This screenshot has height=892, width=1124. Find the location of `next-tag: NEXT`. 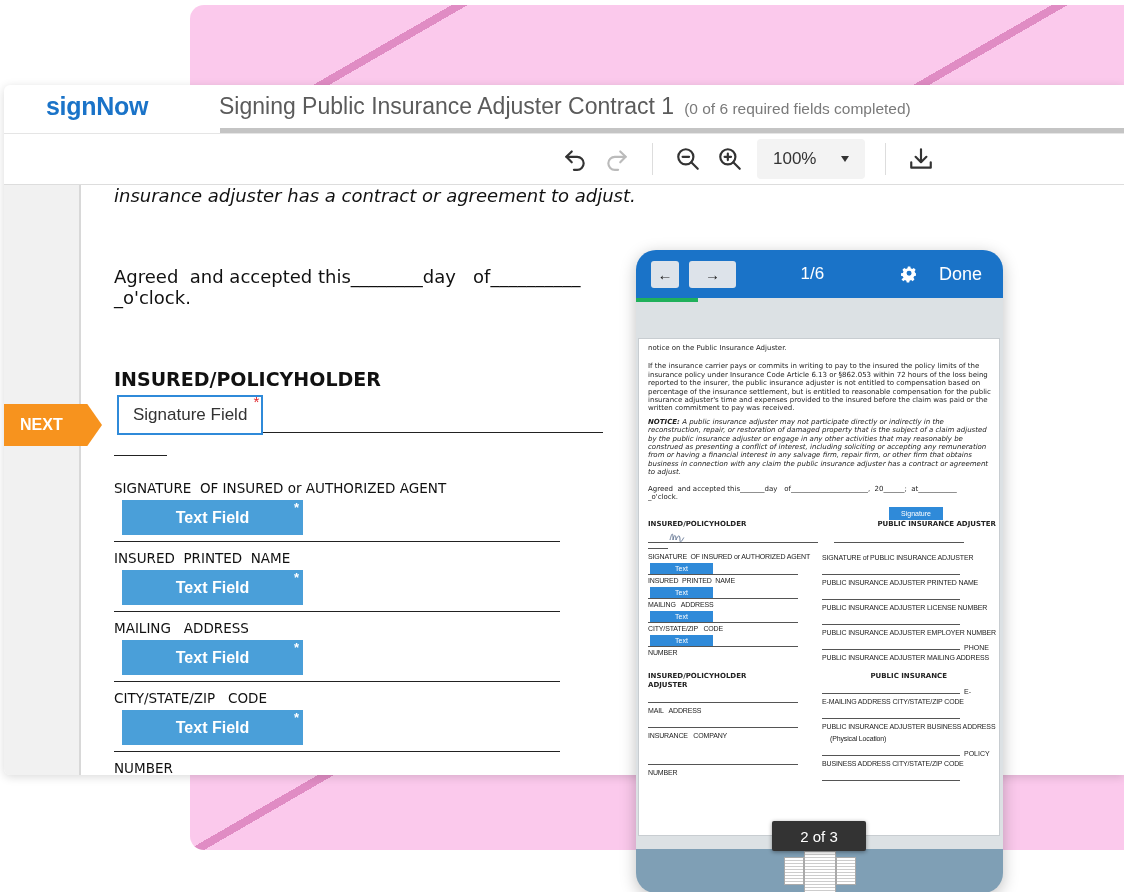

next-tag: NEXT is located at coordinates (53, 425).